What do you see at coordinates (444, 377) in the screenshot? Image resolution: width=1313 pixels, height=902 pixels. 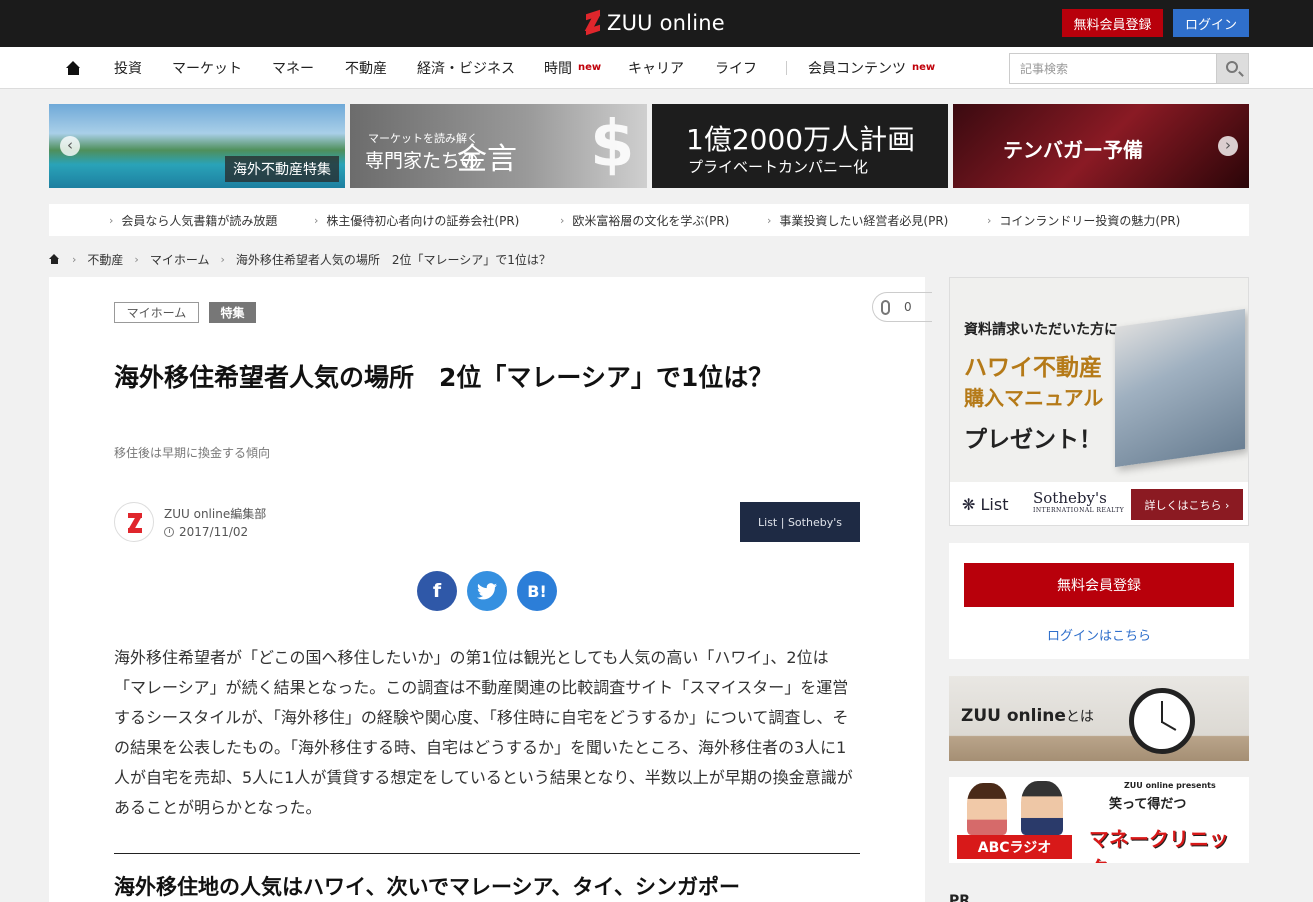 I see `article-title: 海外移住希望者人気の場所 2位「マレーシア」で1位は？` at bounding box center [444, 377].